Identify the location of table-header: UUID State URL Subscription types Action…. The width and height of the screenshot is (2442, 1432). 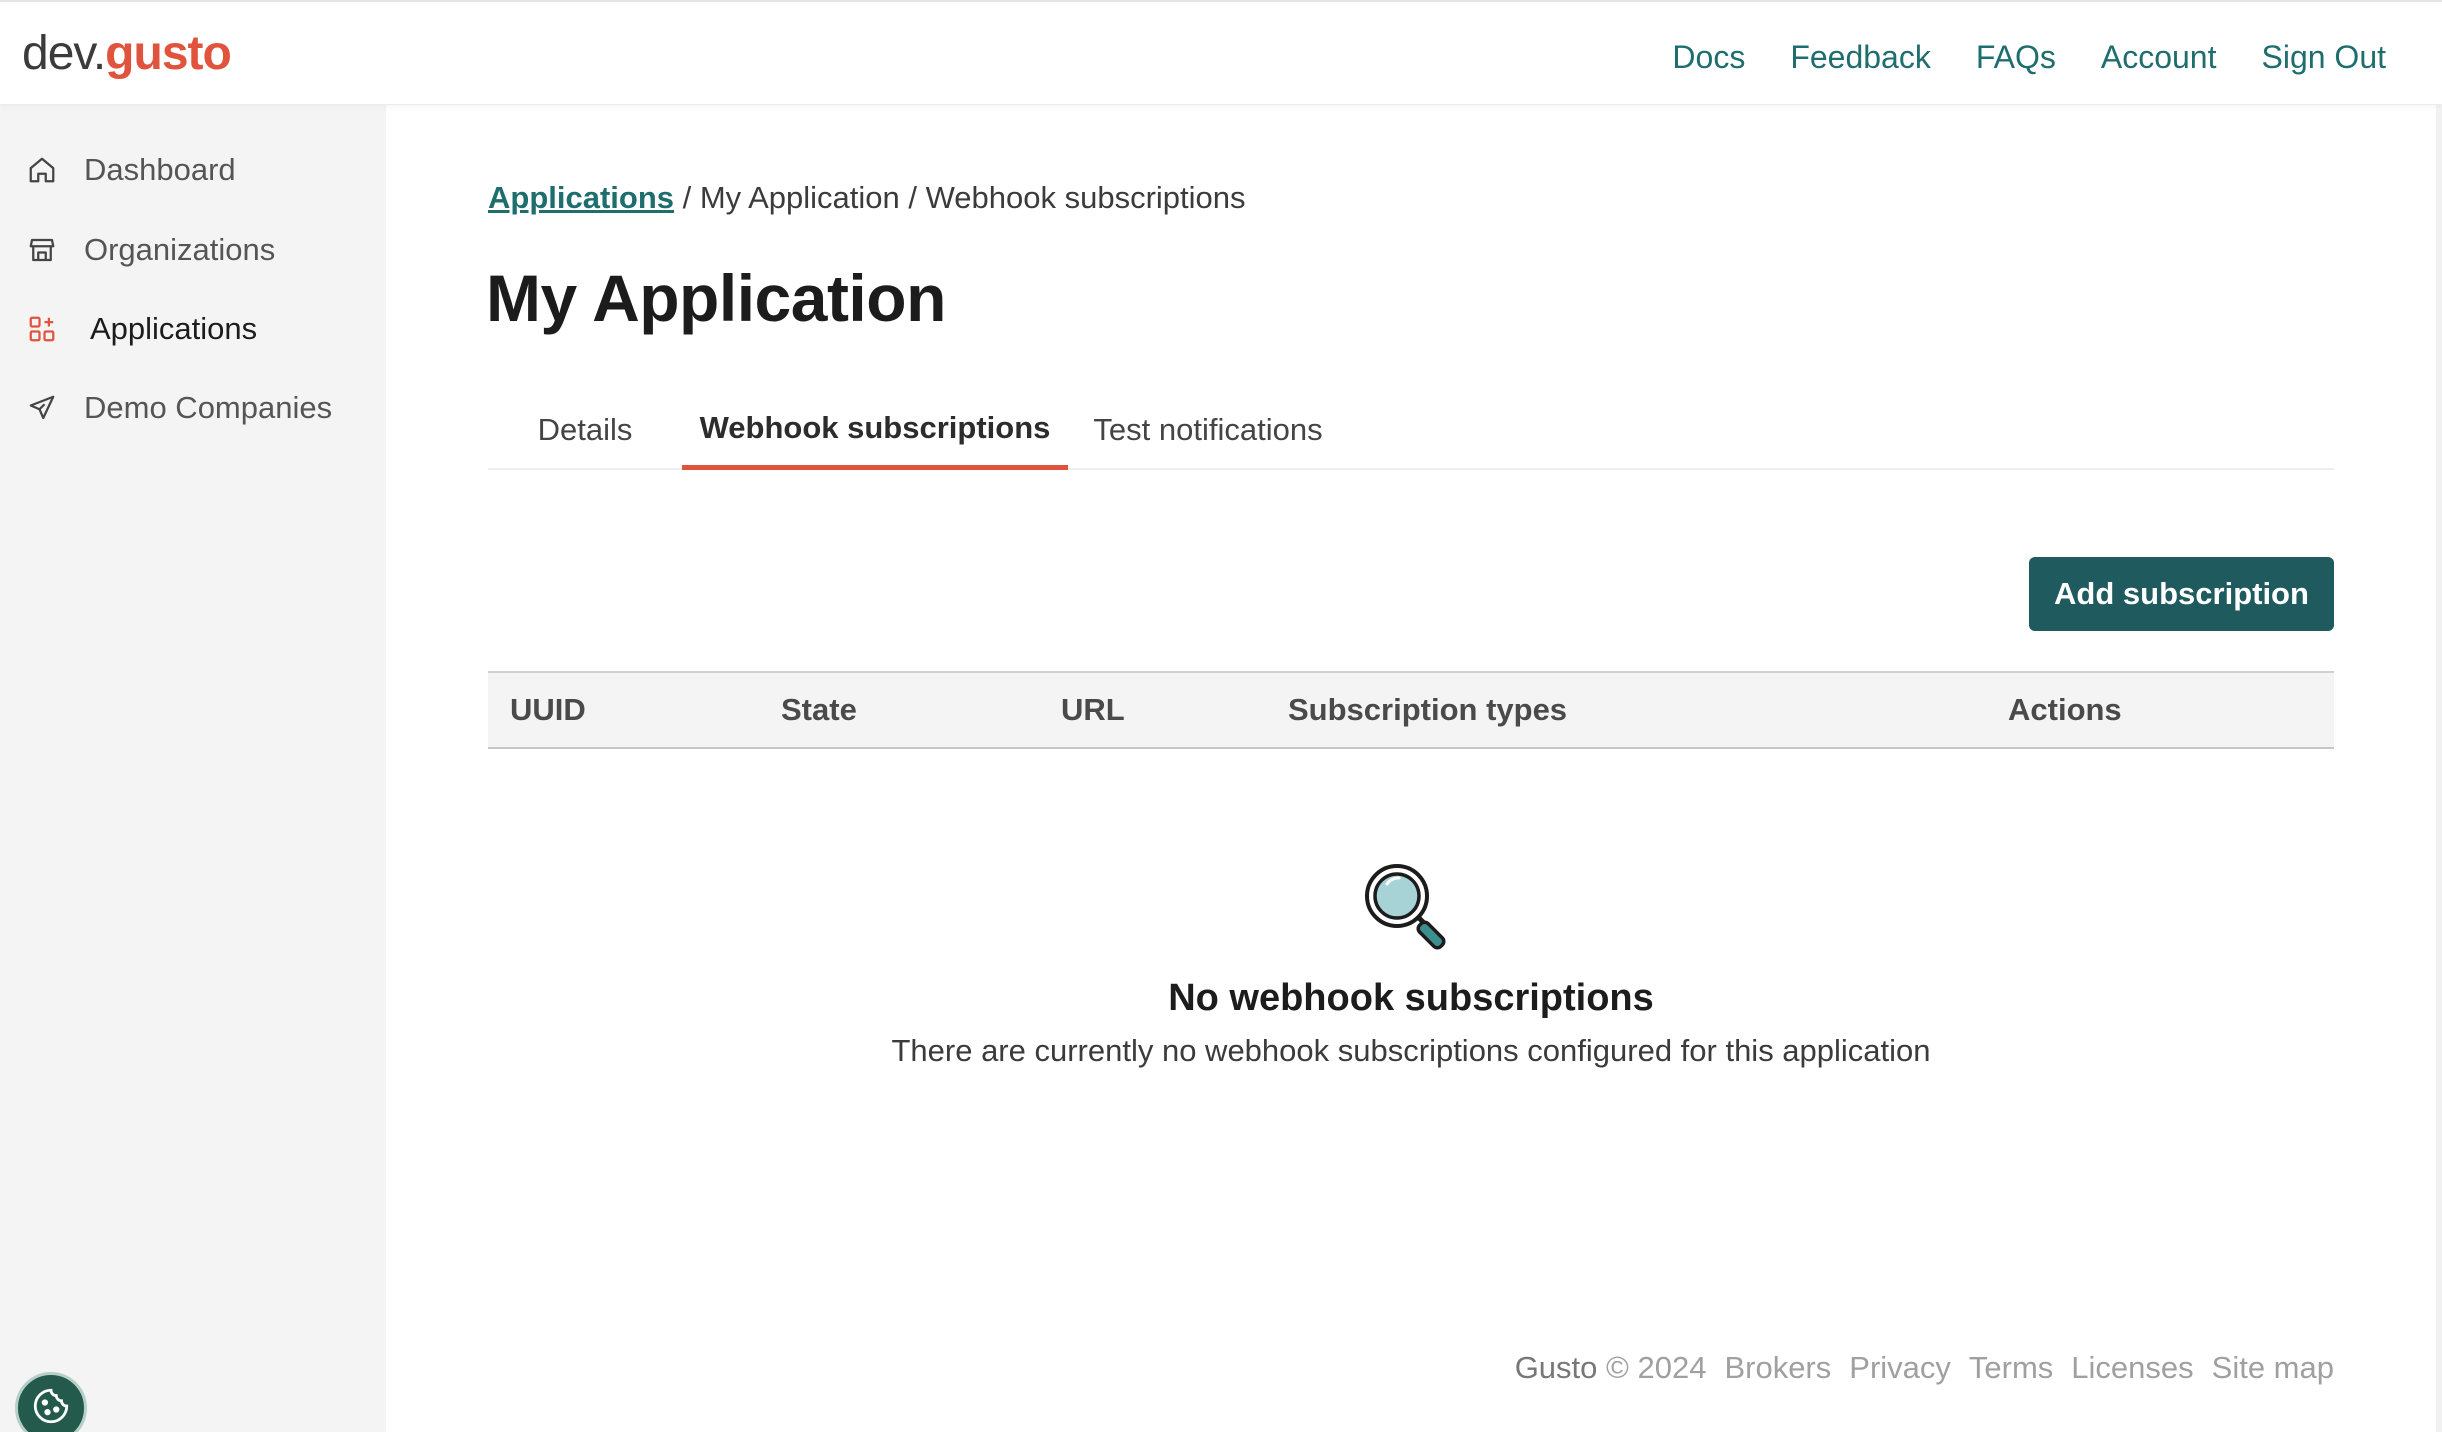
(1411, 710).